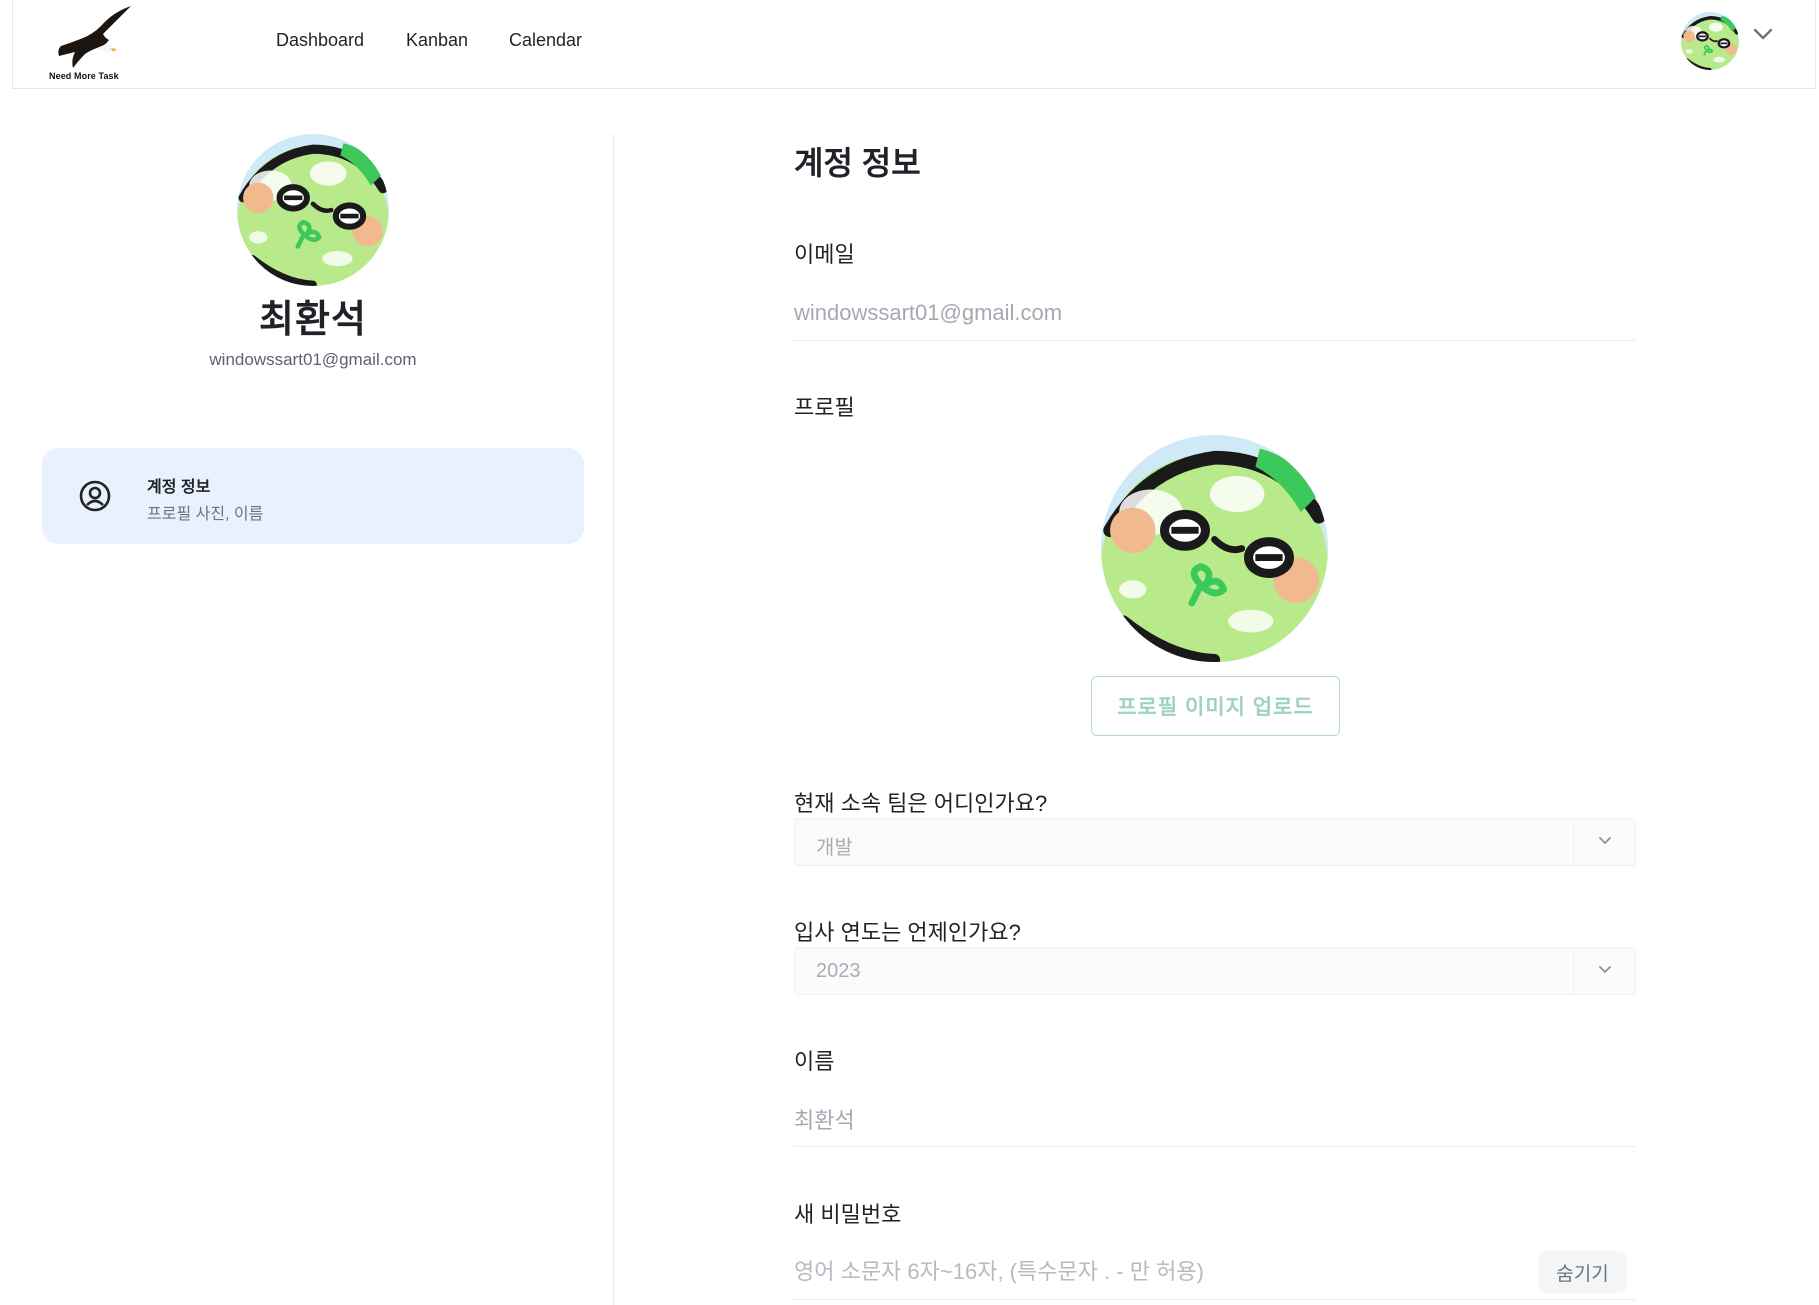 Image resolution: width=1819 pixels, height=1305 pixels. Describe the element at coordinates (320, 40) in the screenshot. I see `nav-dashboard: Dashboard` at that location.